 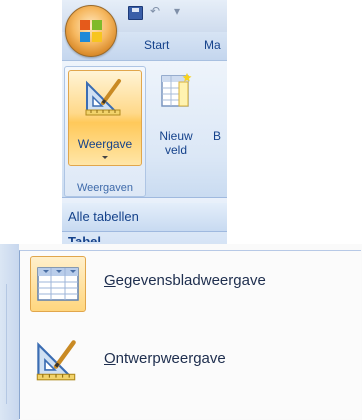 What do you see at coordinates (105, 118) in the screenshot?
I see `view-button: Weergave` at bounding box center [105, 118].